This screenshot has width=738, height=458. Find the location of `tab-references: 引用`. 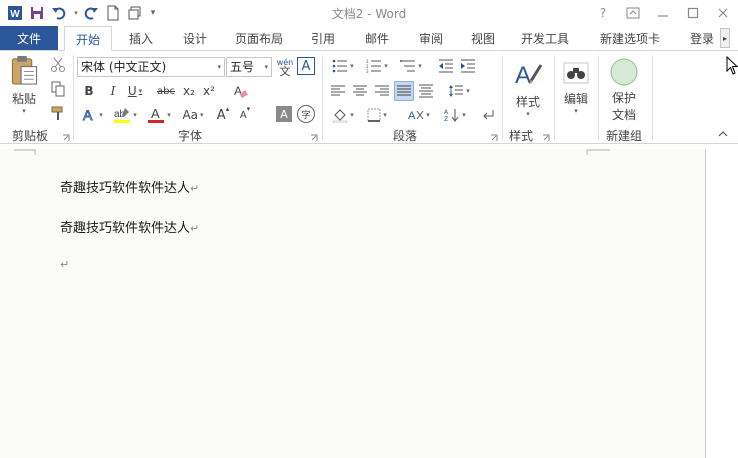

tab-references: 引用 is located at coordinates (323, 38).